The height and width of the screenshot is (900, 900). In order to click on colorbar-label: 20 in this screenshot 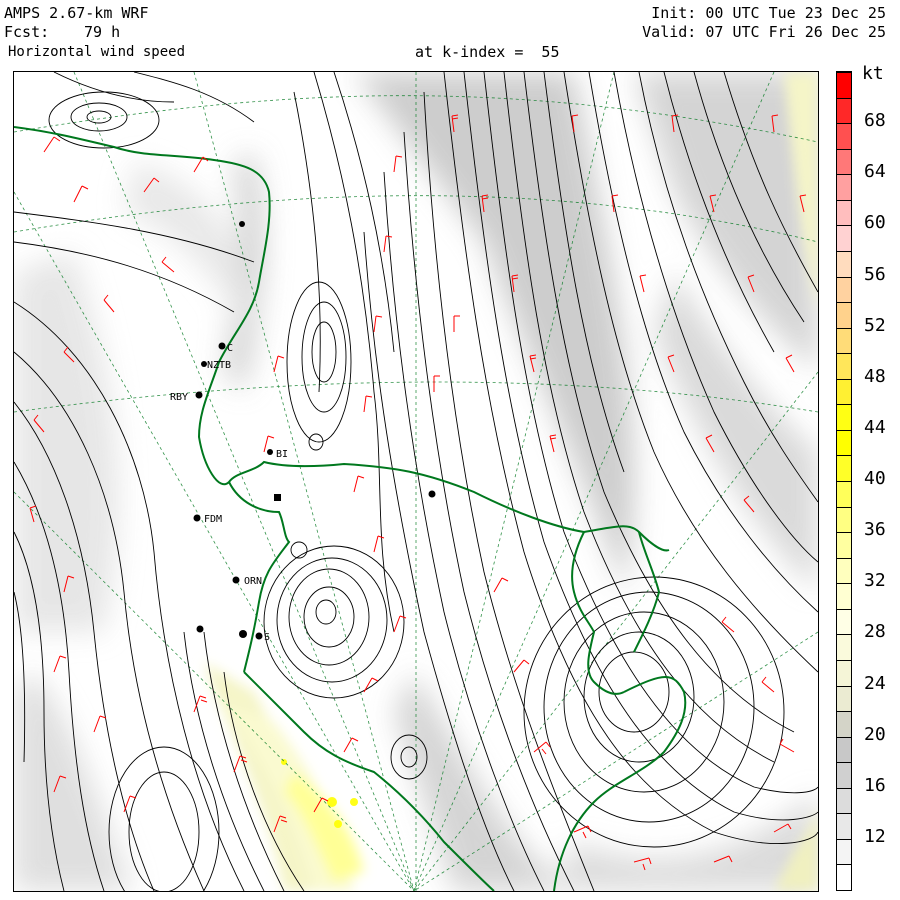, I will do `click(875, 734)`.